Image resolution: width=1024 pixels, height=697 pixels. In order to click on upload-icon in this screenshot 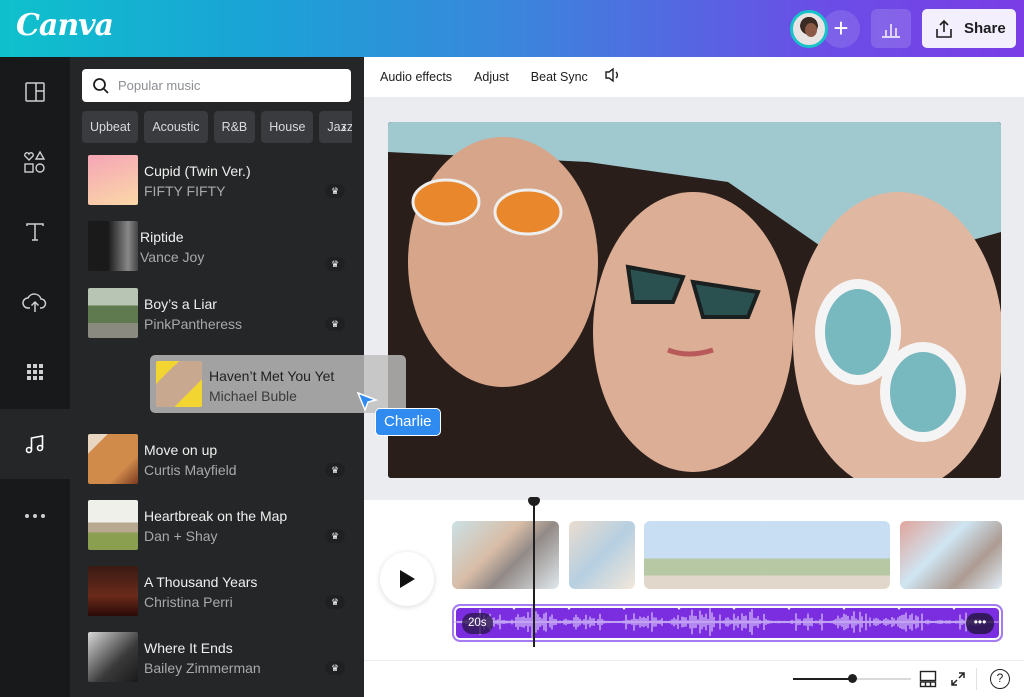, I will do `click(944, 28)`.